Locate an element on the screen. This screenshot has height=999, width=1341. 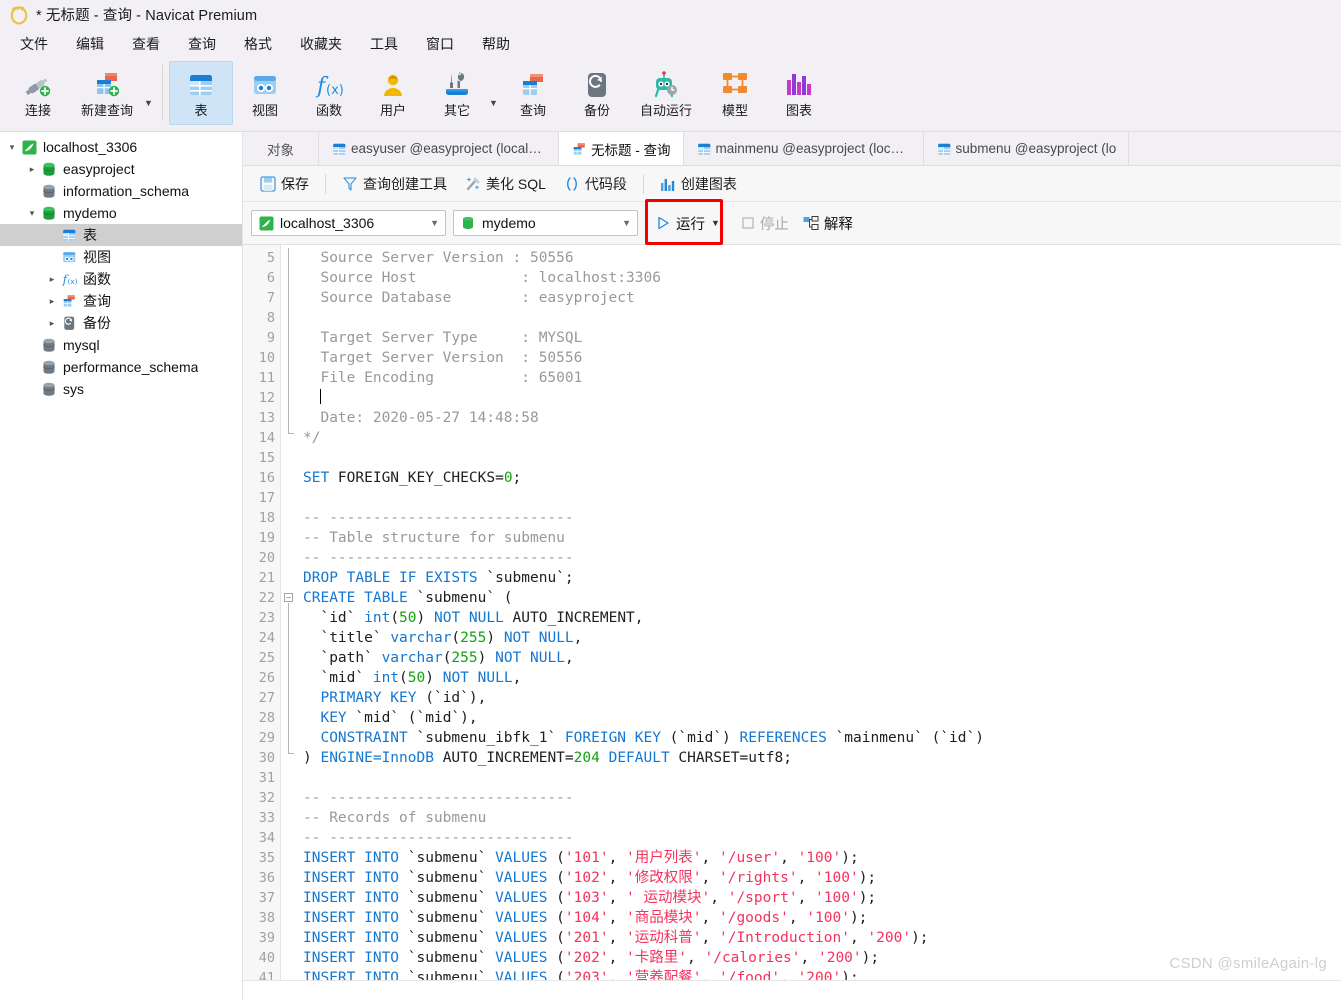
menu-query: 查询 is located at coordinates (202, 44).